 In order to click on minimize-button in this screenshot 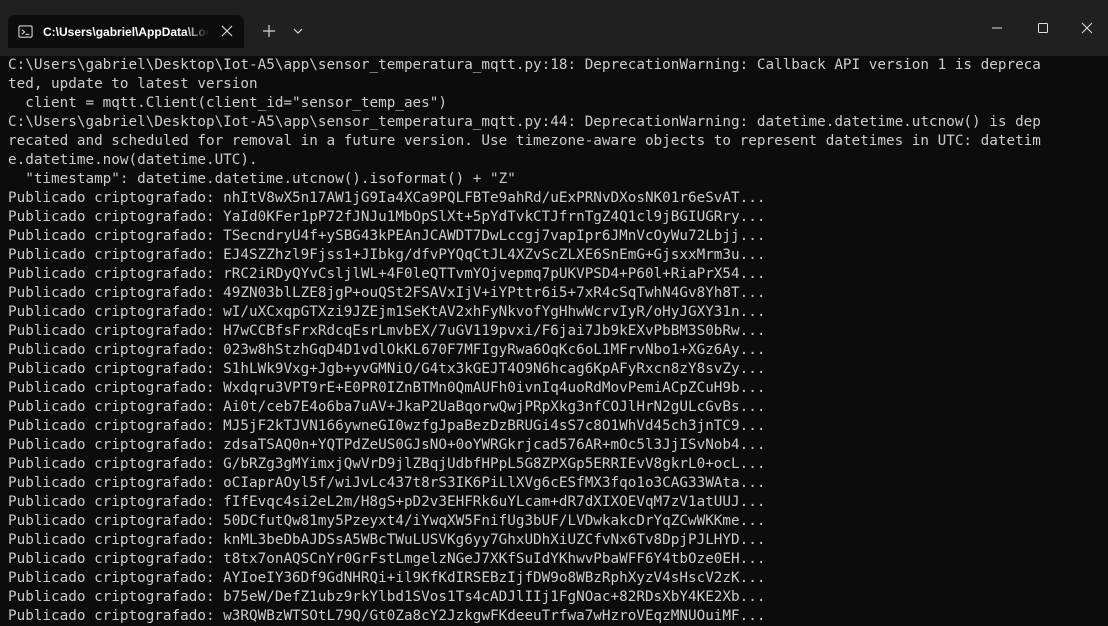, I will do `click(997, 28)`.